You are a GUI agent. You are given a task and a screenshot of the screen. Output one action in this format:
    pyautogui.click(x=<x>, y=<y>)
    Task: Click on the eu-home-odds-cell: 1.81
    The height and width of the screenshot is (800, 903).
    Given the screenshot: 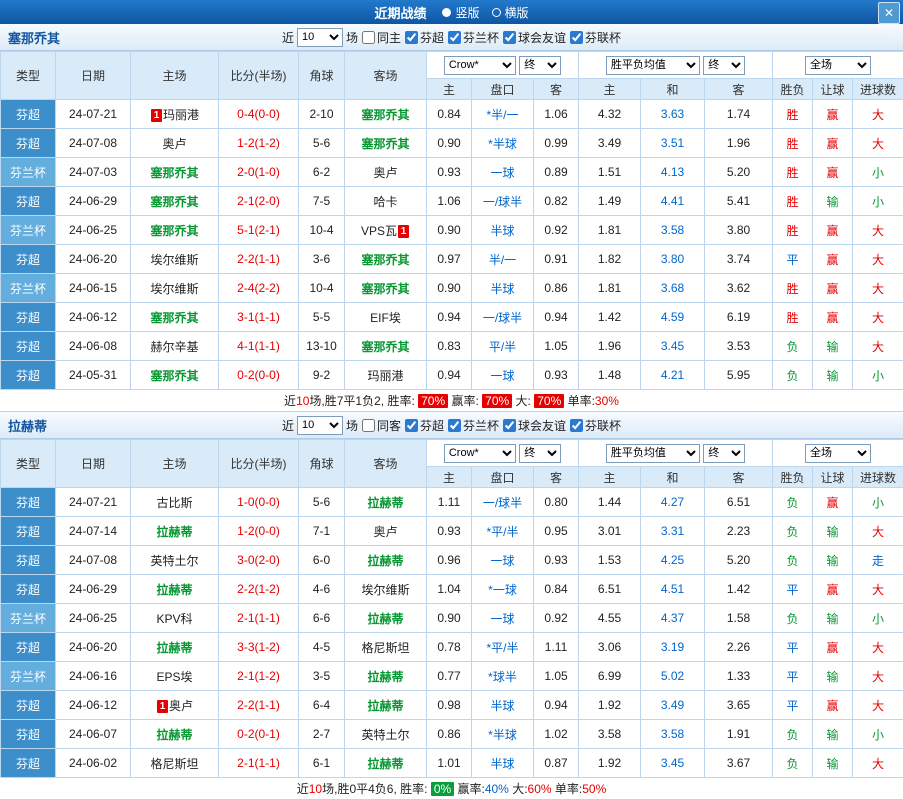 What is the action you would take?
    pyautogui.click(x=610, y=230)
    